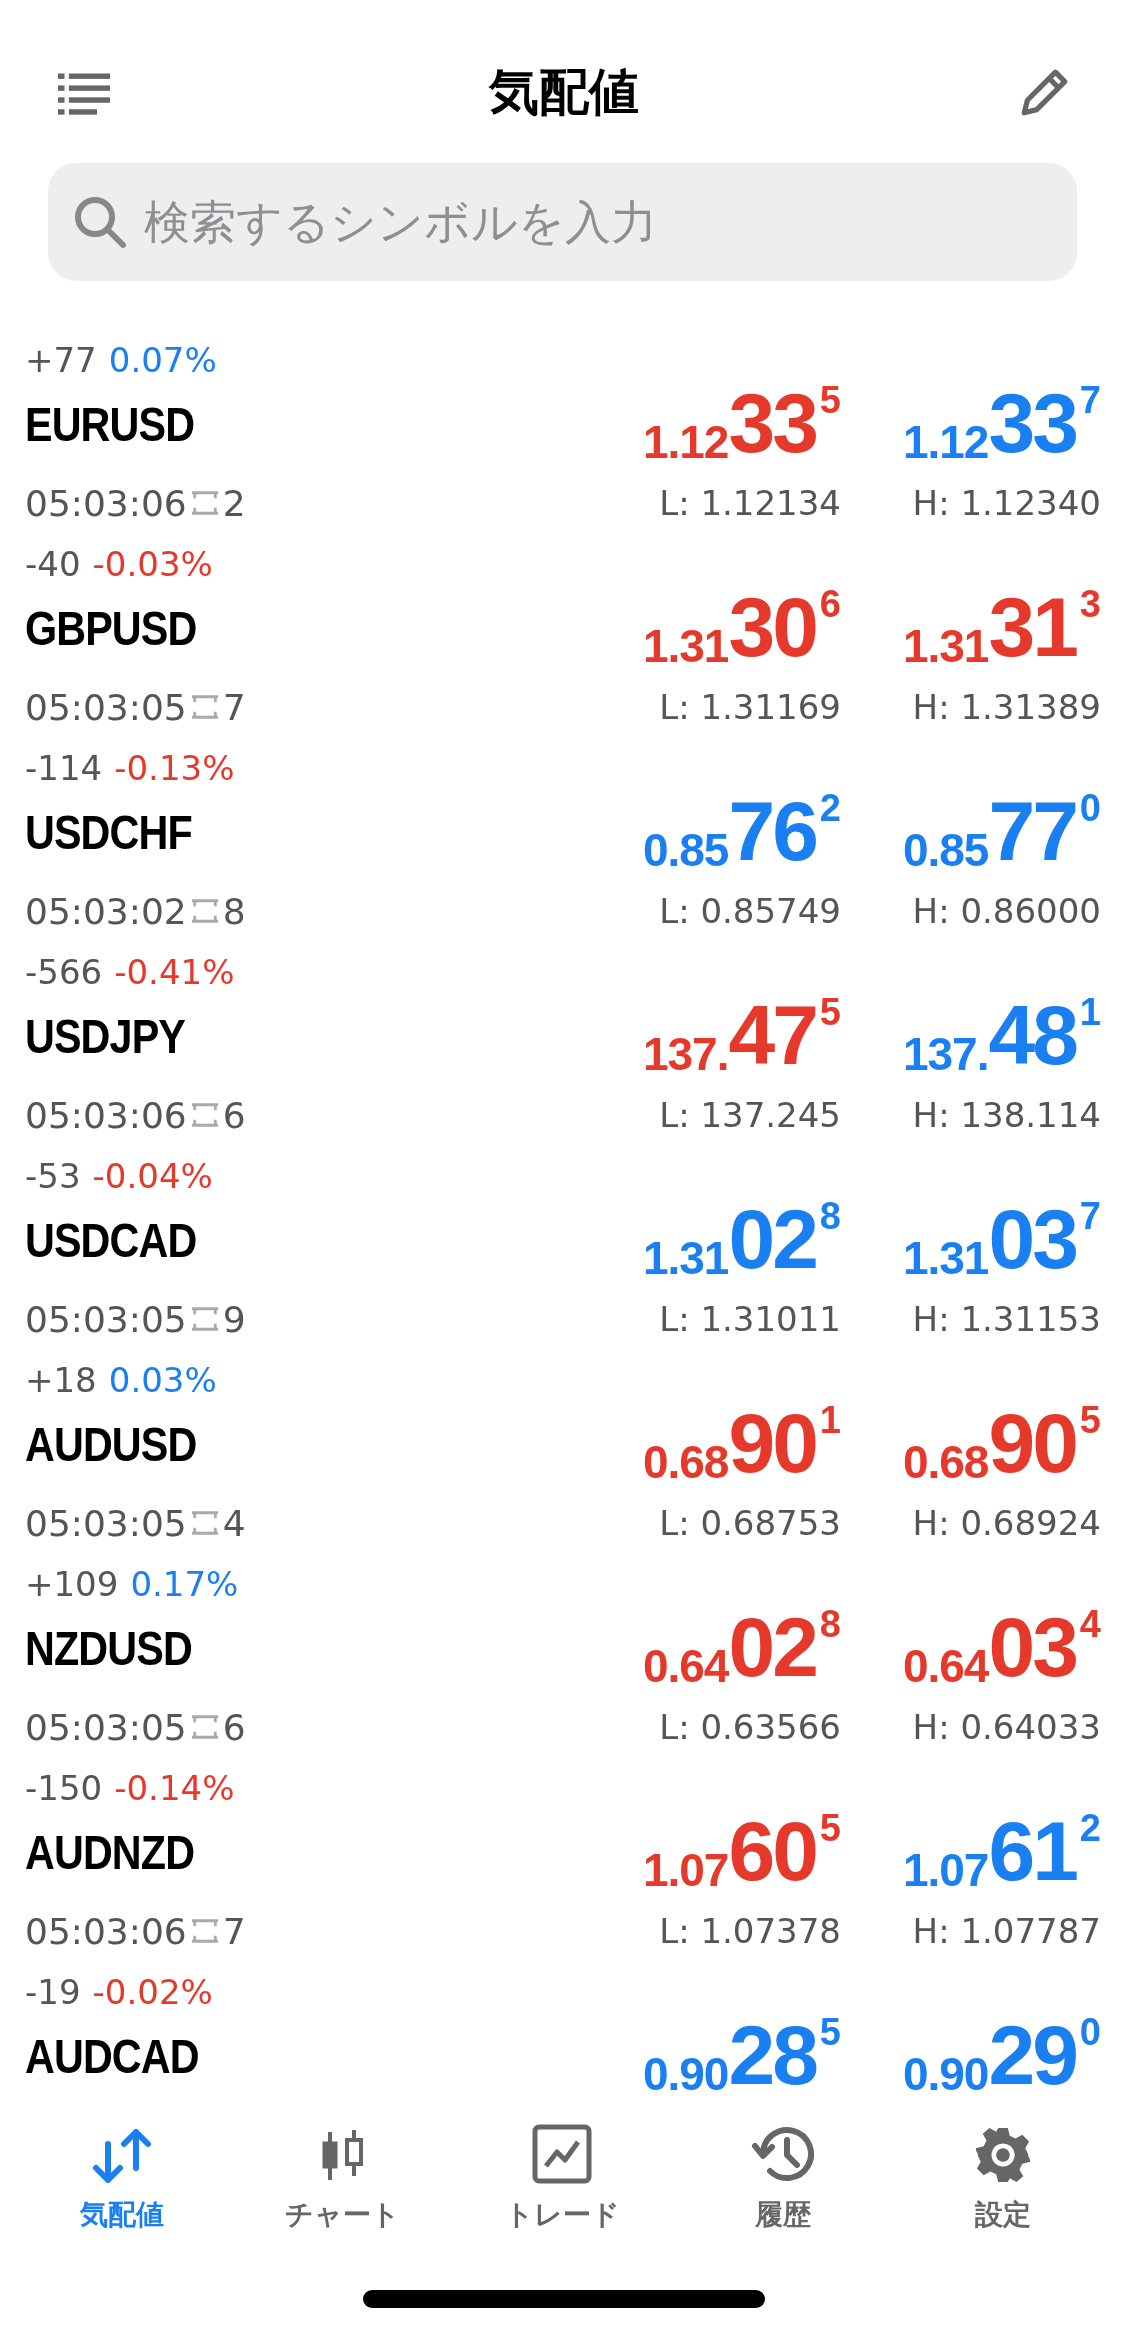 The height and width of the screenshot is (2332, 1125). What do you see at coordinates (1006, 707) in the screenshot?
I see `high-price: H: 1.31389` at bounding box center [1006, 707].